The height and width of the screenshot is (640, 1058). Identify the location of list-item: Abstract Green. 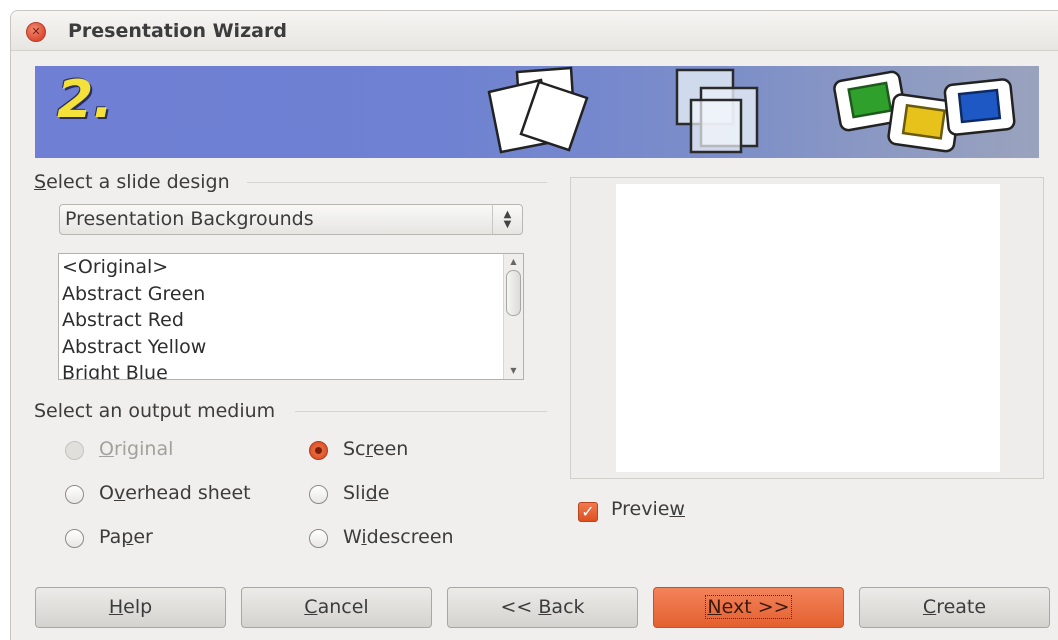
(291, 294).